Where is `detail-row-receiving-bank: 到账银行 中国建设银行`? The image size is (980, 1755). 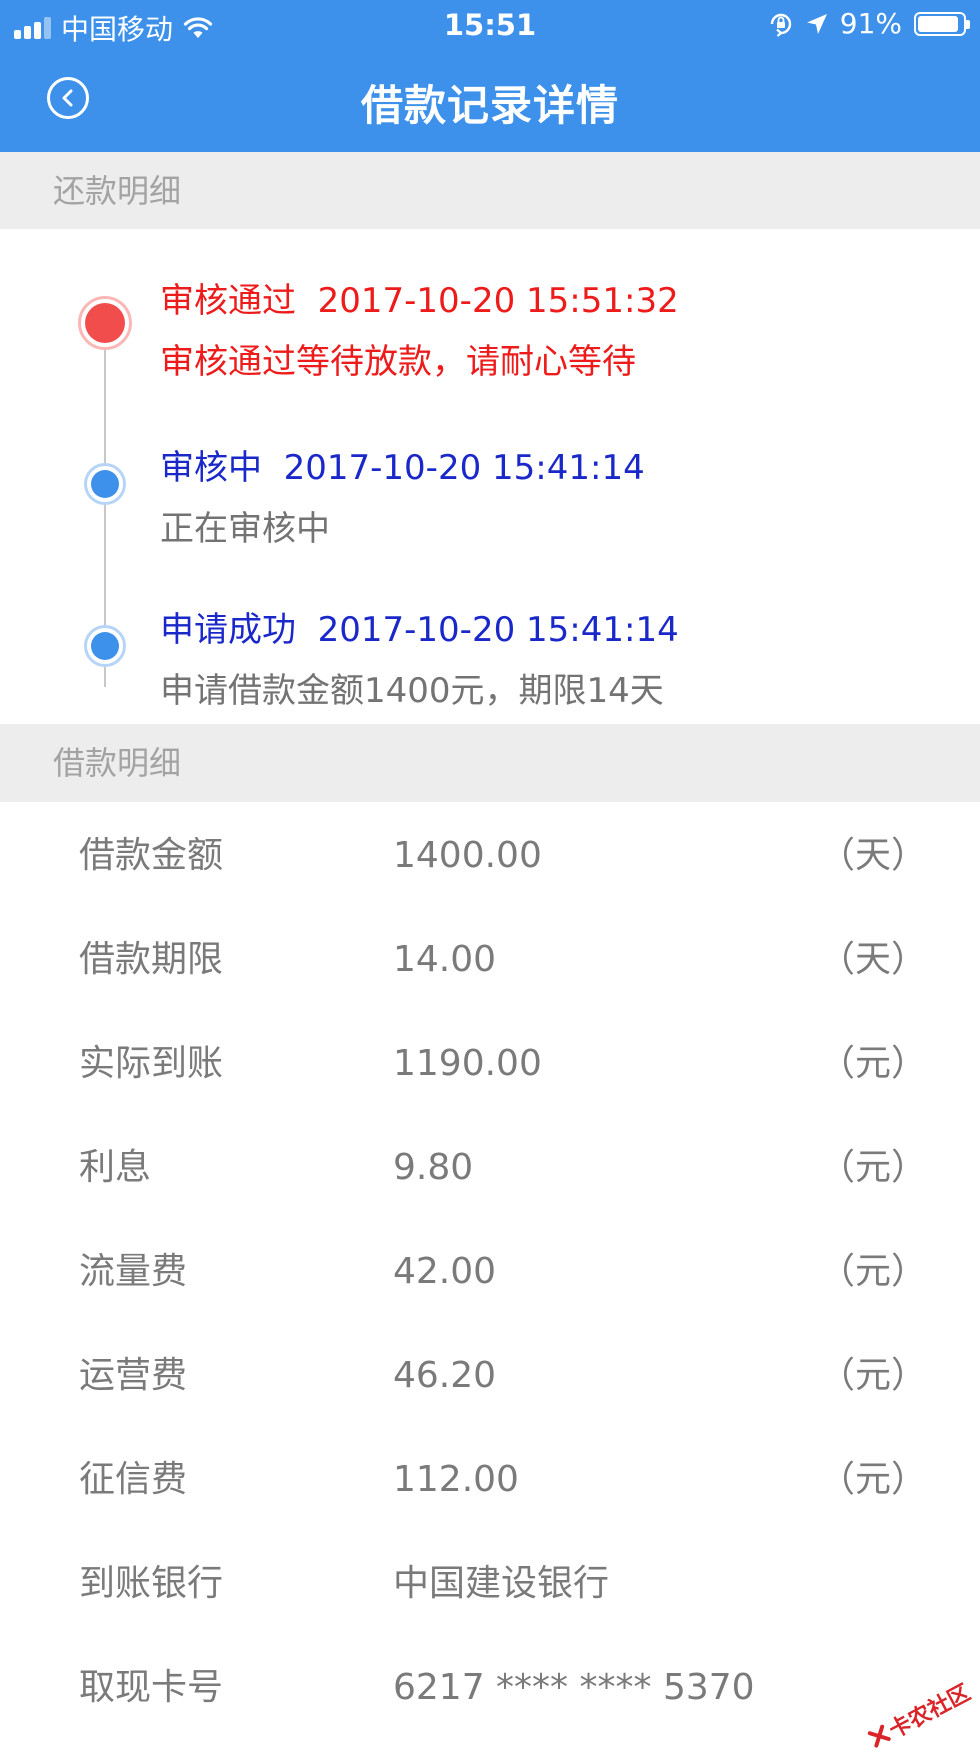 detail-row-receiving-bank: 到账银行 中国建设银行 is located at coordinates (490, 1584).